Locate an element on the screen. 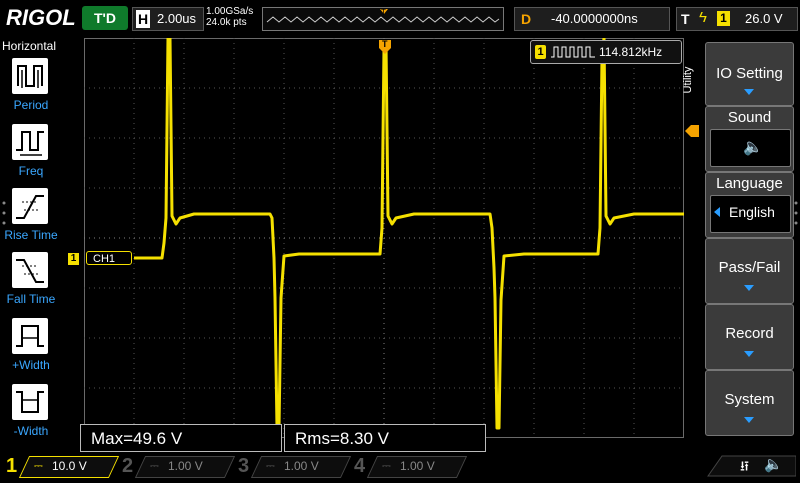  io-setting-label: IO Setting is located at coordinates (749, 73).